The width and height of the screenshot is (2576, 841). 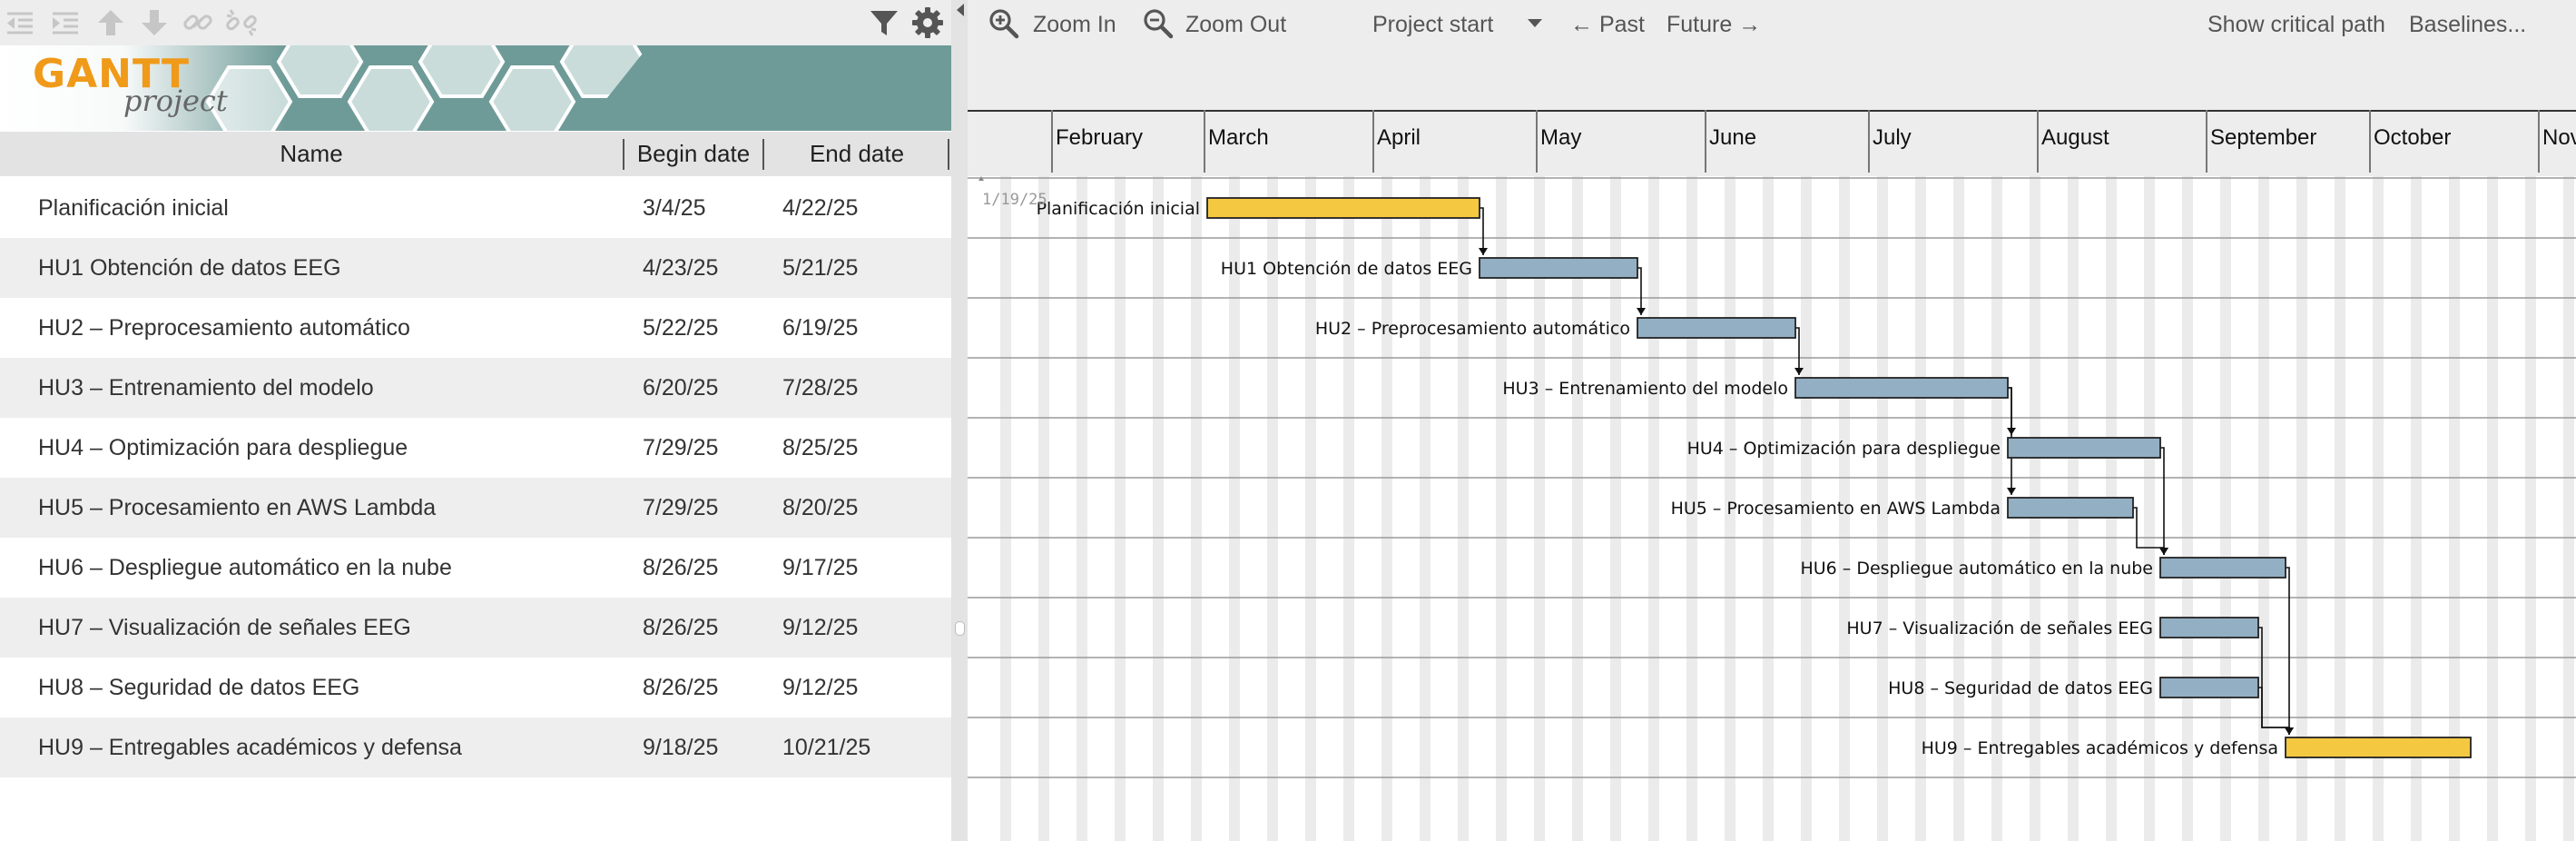 I want to click on table-header: Name Begin date End date, so click(x=475, y=154).